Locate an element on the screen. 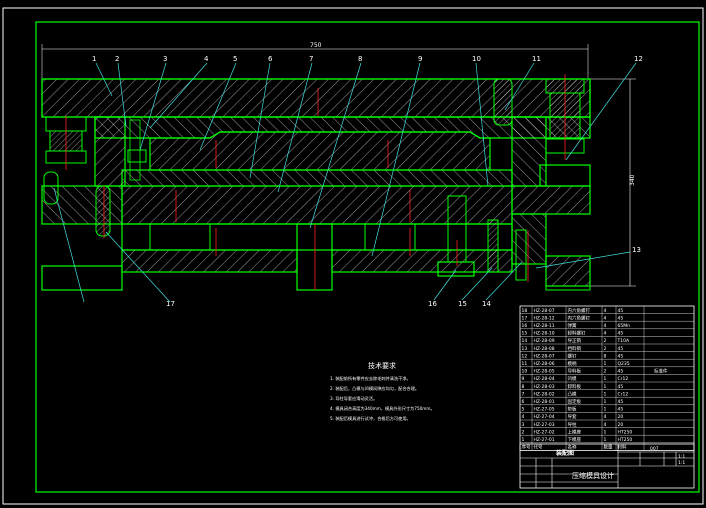  part-number-label: 17 is located at coordinates (170, 304).